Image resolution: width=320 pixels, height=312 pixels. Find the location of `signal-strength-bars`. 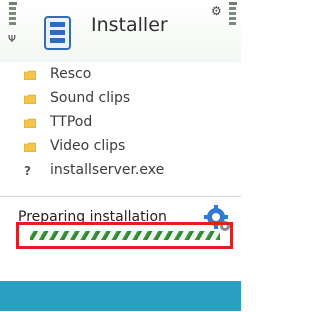

signal-strength-bars is located at coordinates (13, 14).